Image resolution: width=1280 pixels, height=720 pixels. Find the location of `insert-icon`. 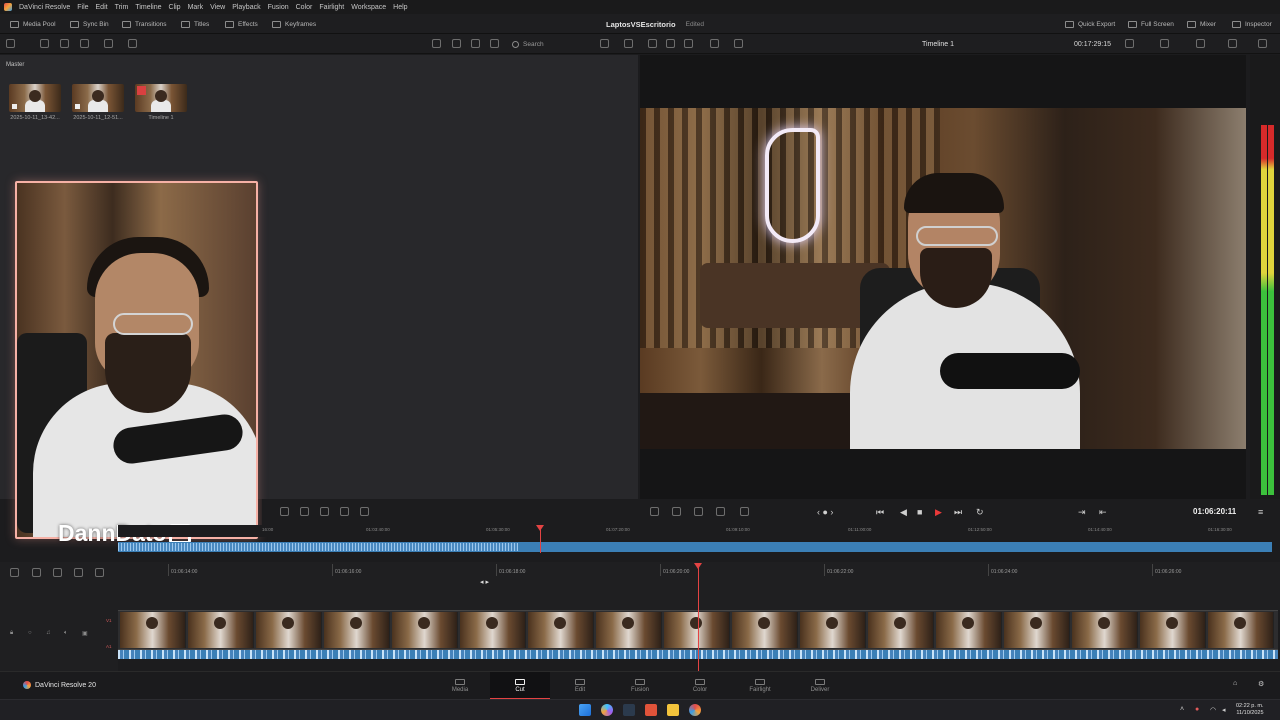

insert-icon is located at coordinates (324, 511).